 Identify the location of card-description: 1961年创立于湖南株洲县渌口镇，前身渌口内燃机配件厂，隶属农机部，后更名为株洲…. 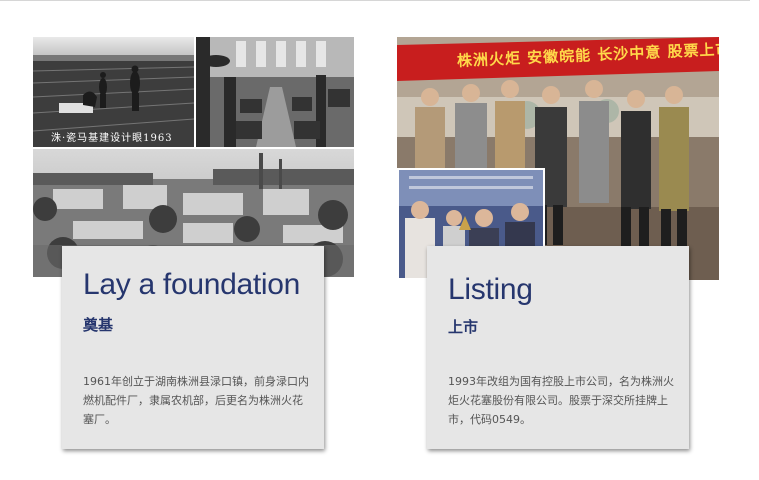
(196, 400).